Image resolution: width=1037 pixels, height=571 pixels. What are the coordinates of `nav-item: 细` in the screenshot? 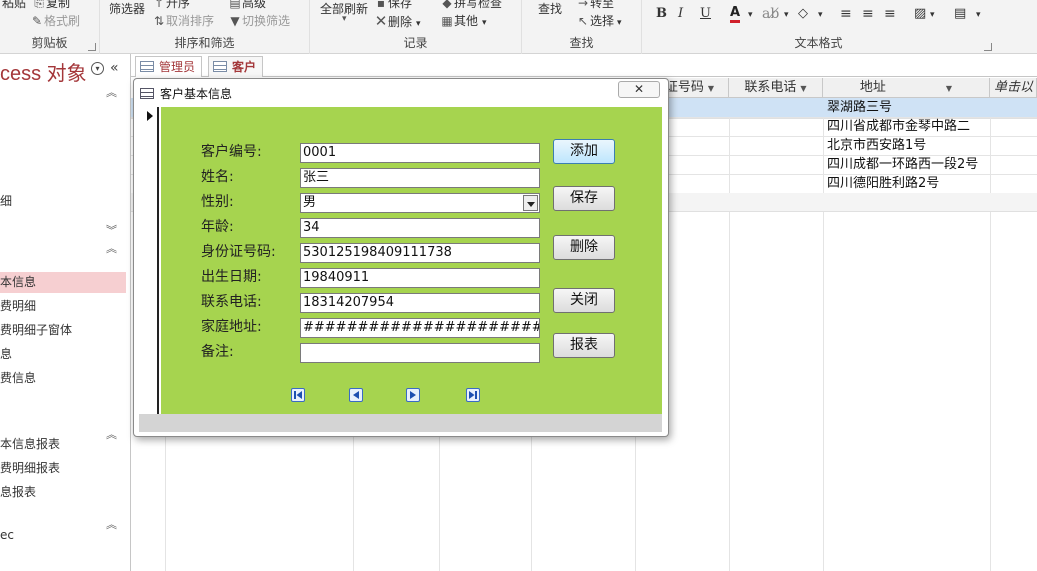 It's located at (63, 201).